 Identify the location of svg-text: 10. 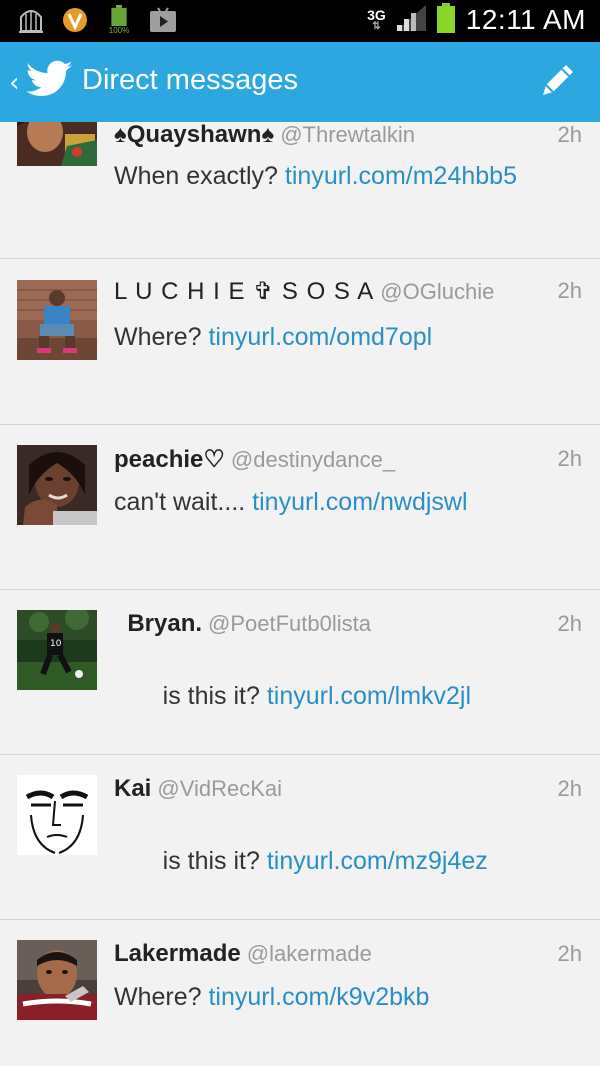
(56, 644).